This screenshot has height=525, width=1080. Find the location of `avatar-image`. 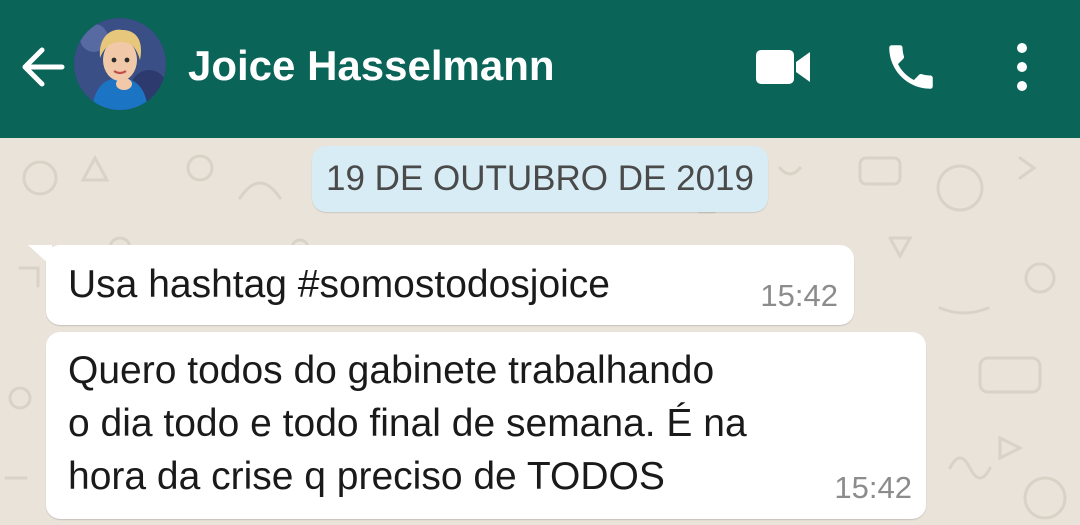

avatar-image is located at coordinates (120, 64).